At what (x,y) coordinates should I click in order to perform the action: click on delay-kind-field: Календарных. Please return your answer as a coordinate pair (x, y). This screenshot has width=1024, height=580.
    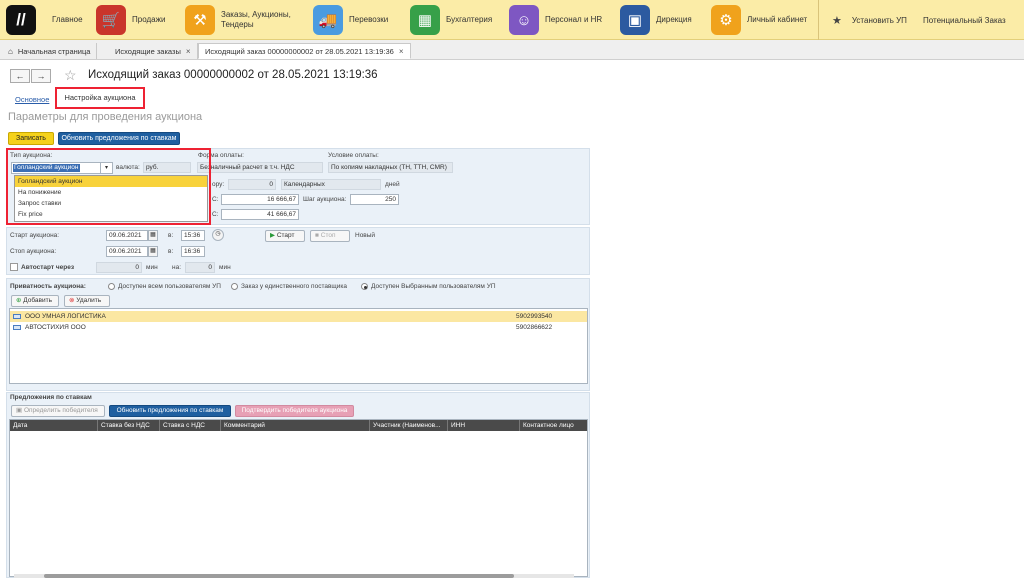
    Looking at the image, I should click on (331, 184).